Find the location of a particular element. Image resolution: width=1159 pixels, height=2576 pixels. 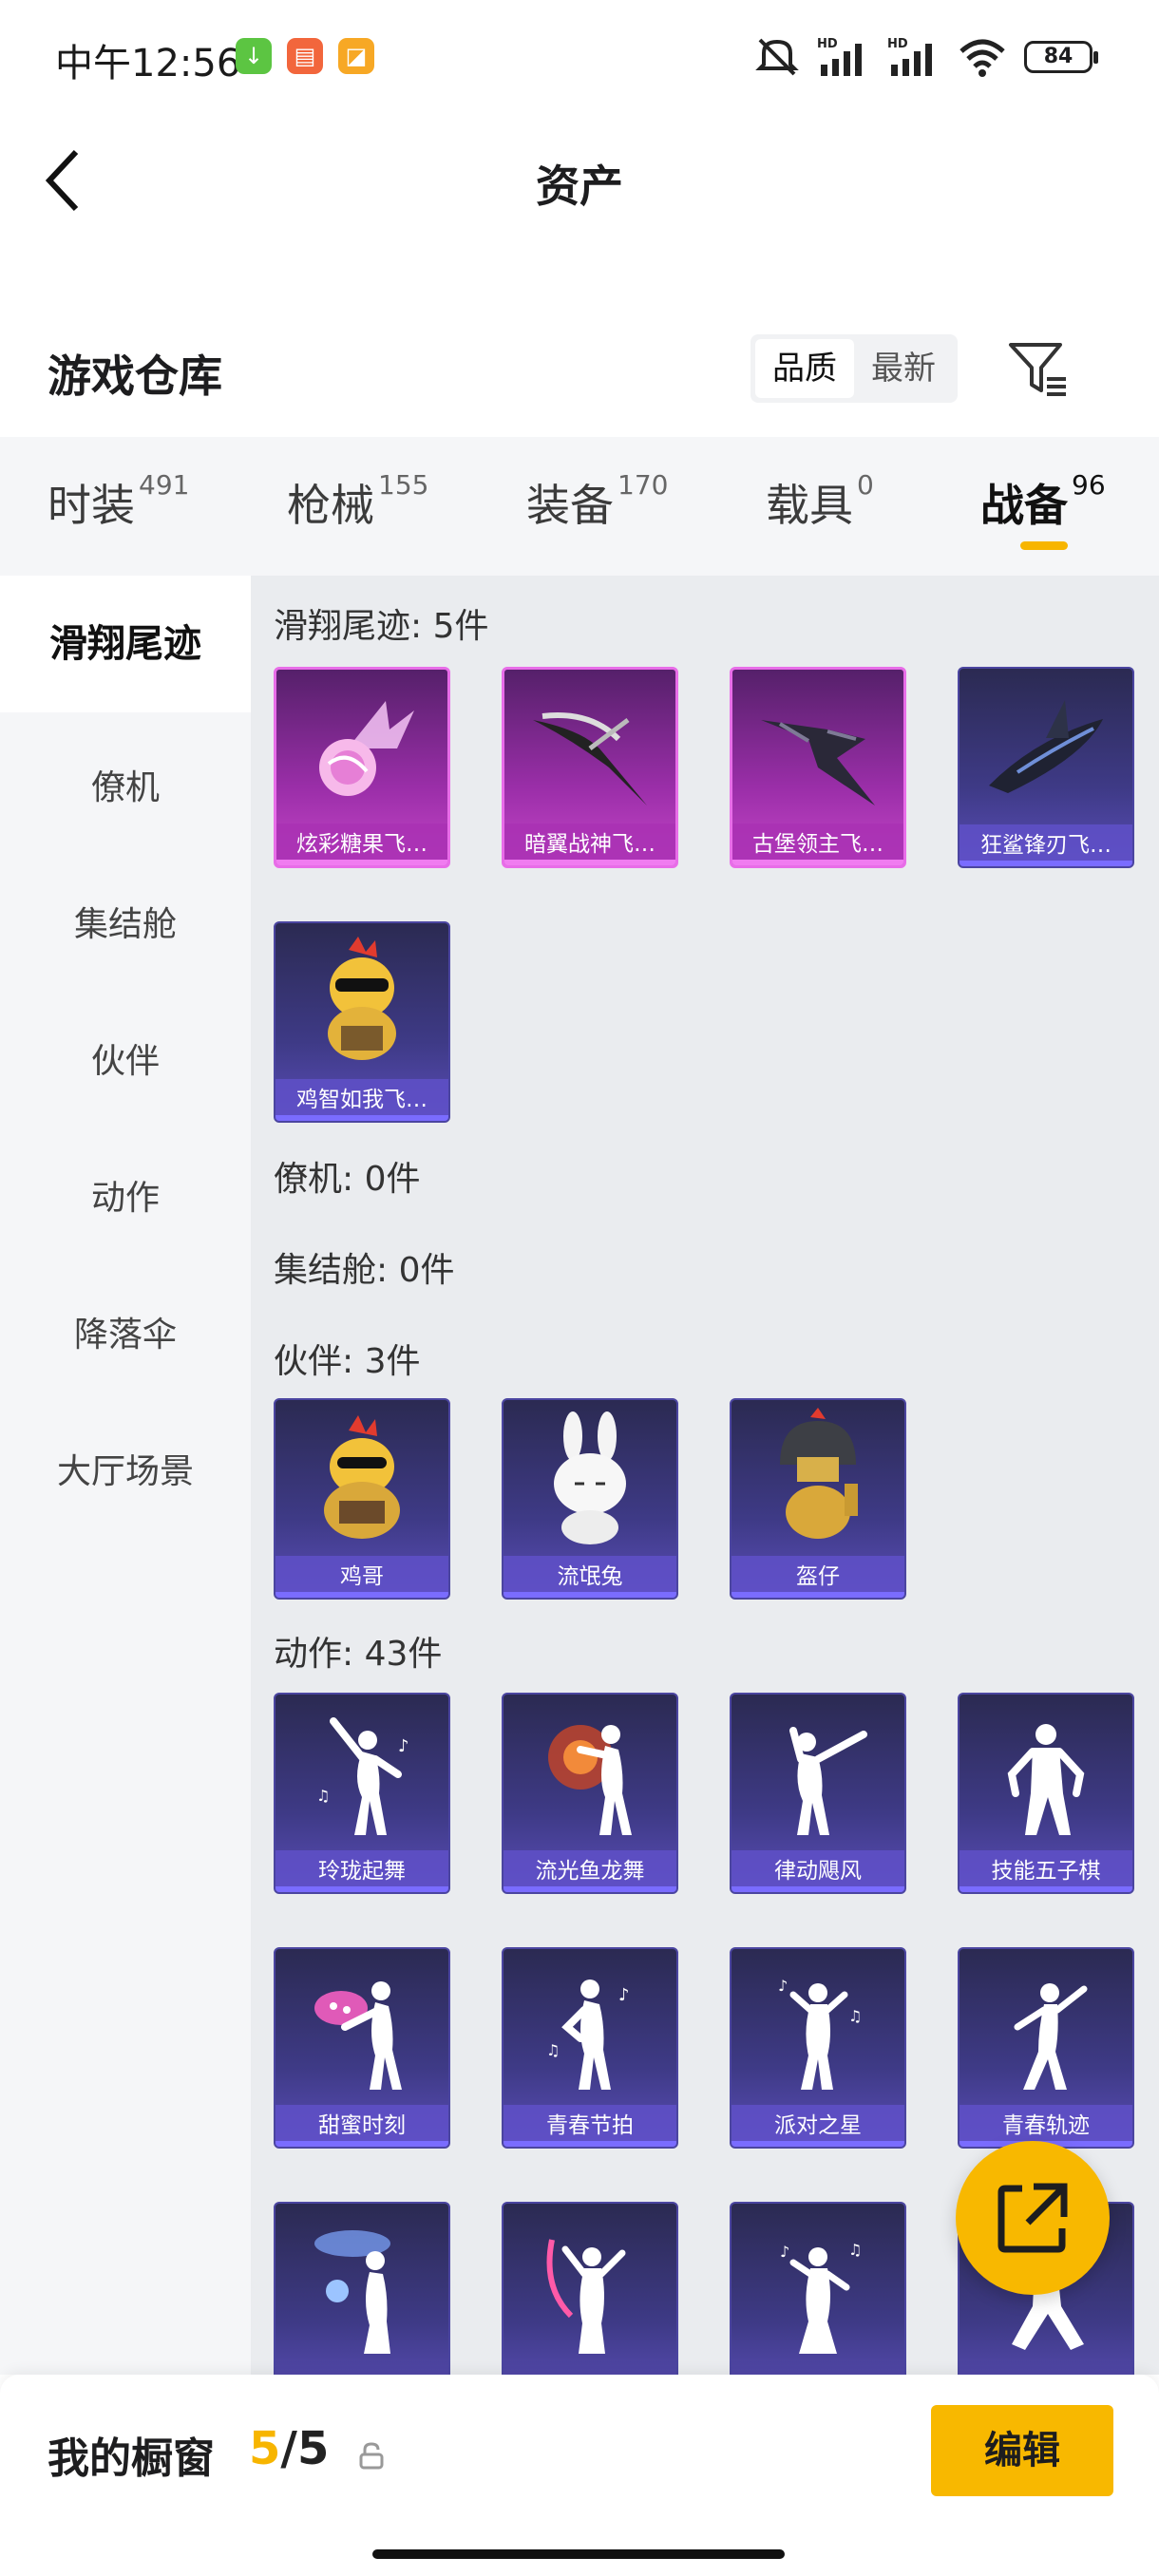

tab-vehicles: 载具 0 is located at coordinates (820, 501).